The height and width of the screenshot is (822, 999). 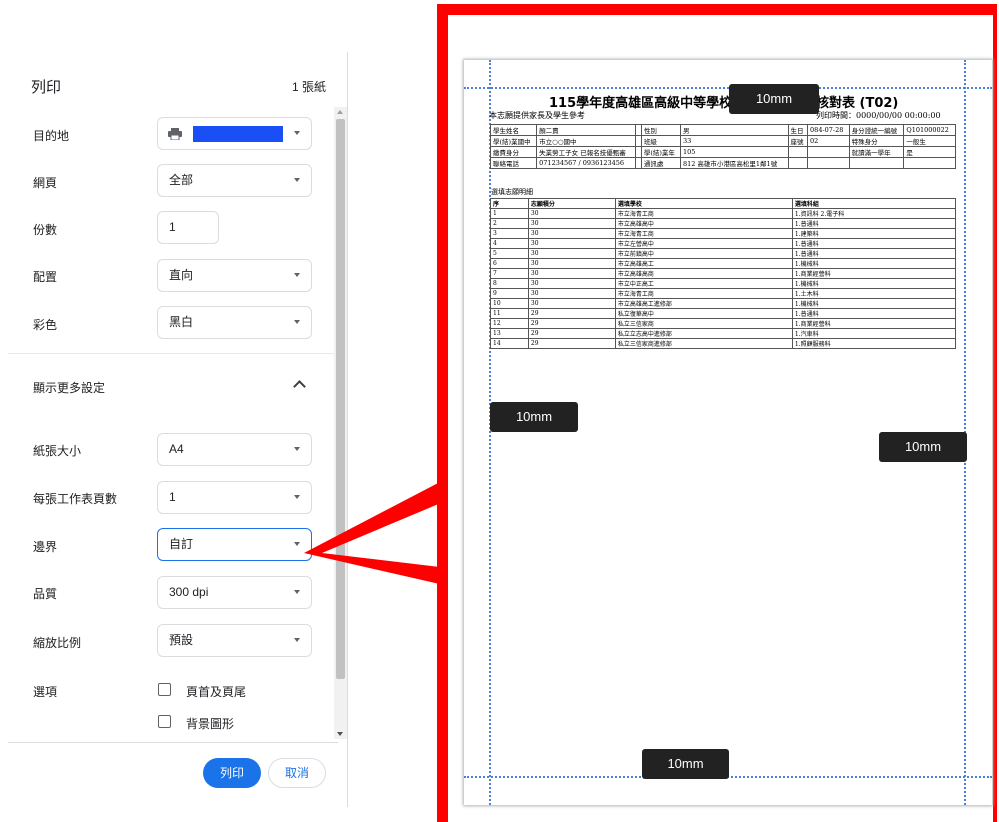 I want to click on wish-cell: 市立前鎮高中, so click(x=703, y=253).